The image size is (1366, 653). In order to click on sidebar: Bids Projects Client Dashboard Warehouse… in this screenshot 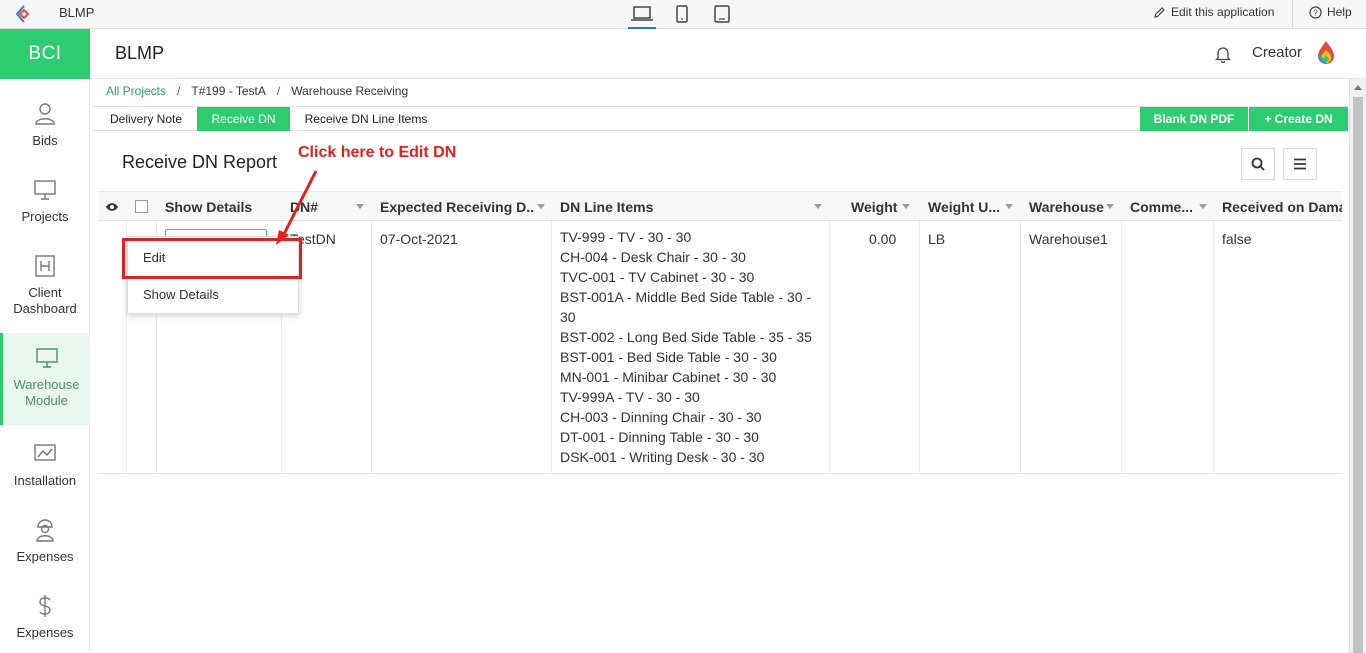, I will do `click(45, 366)`.